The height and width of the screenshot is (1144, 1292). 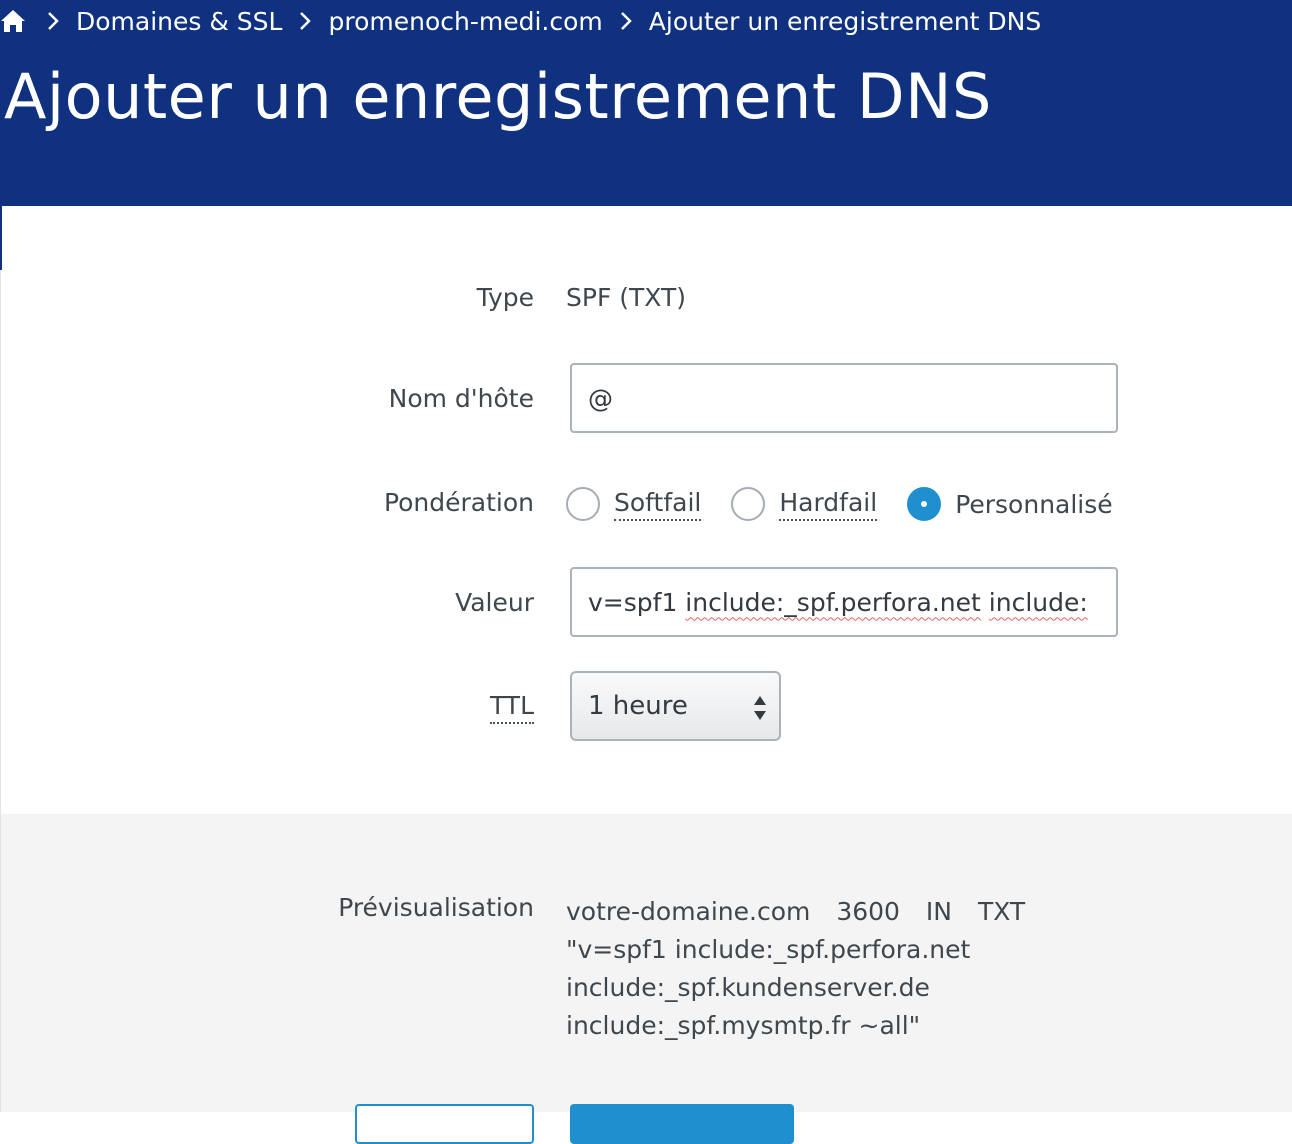 What do you see at coordinates (845, 21) in the screenshot?
I see `breadcrumb-current: Ajouter un enregistrement DNS` at bounding box center [845, 21].